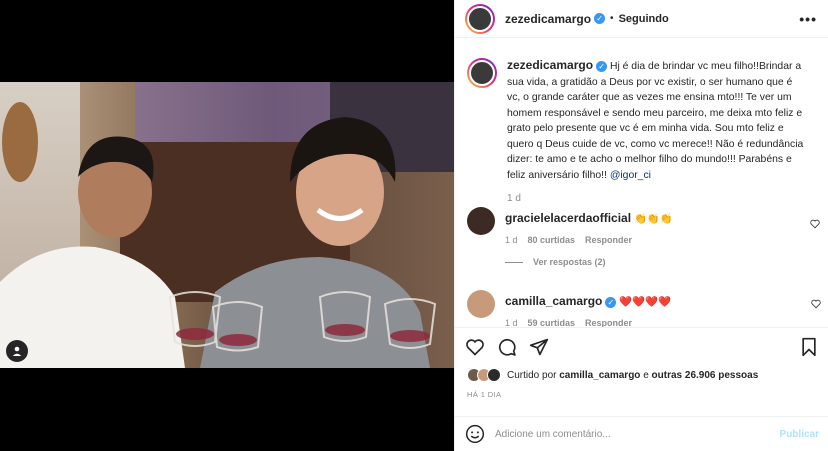  I want to click on view-replies-label: Ver respostas (2), so click(569, 262).